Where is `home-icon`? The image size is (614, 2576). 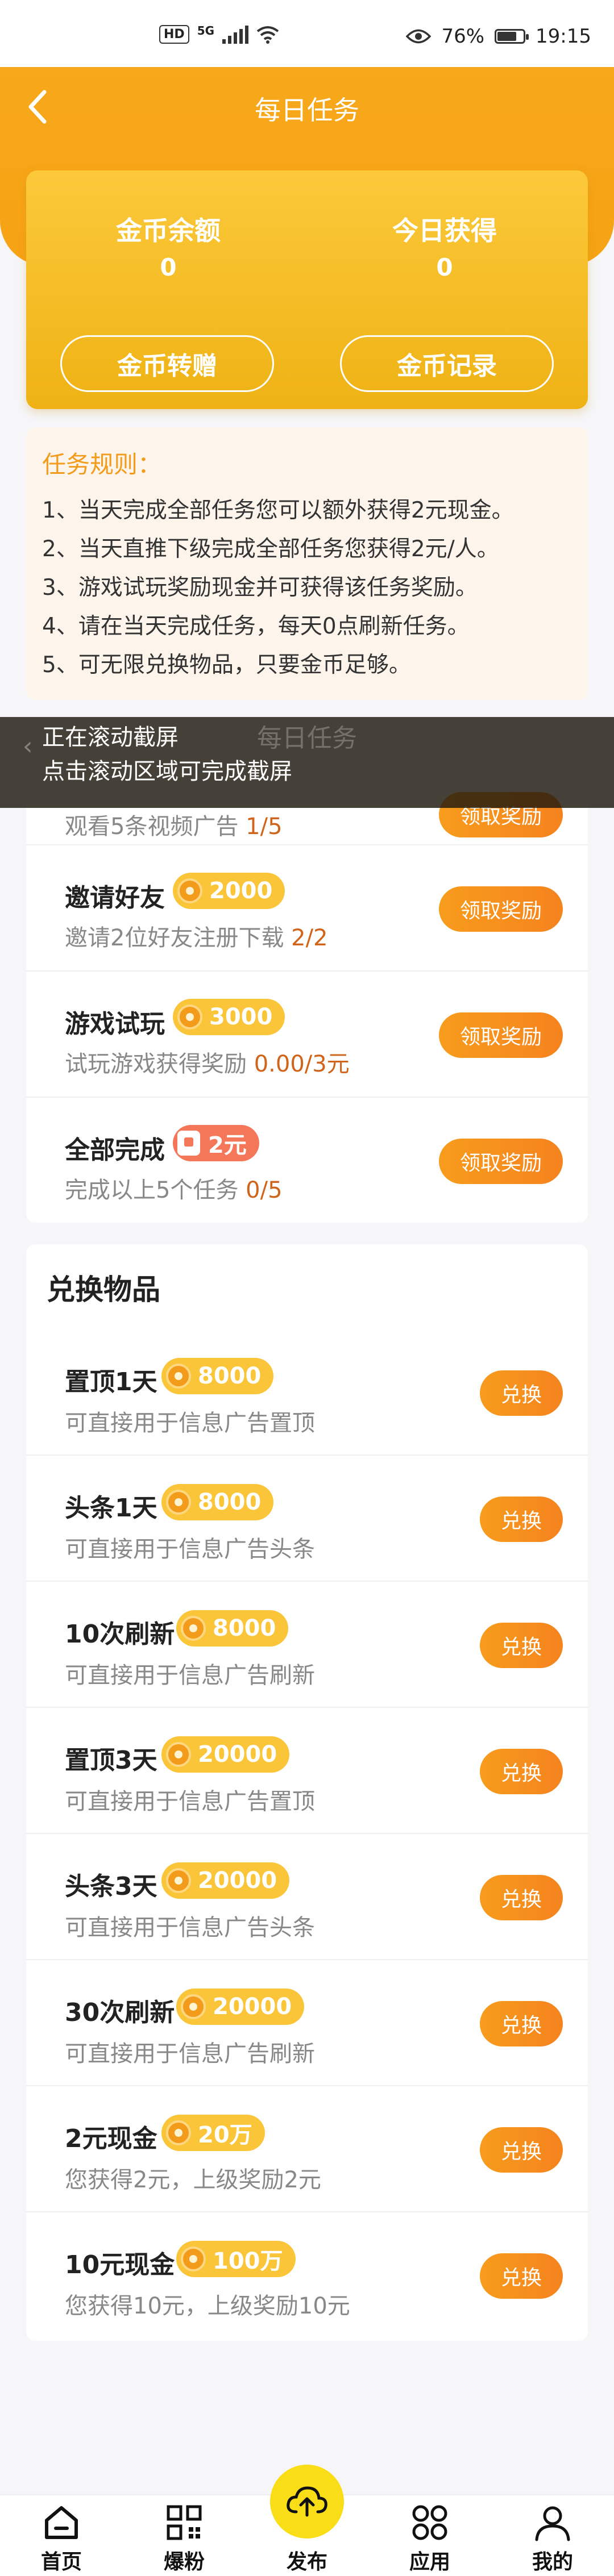 home-icon is located at coordinates (61, 2522).